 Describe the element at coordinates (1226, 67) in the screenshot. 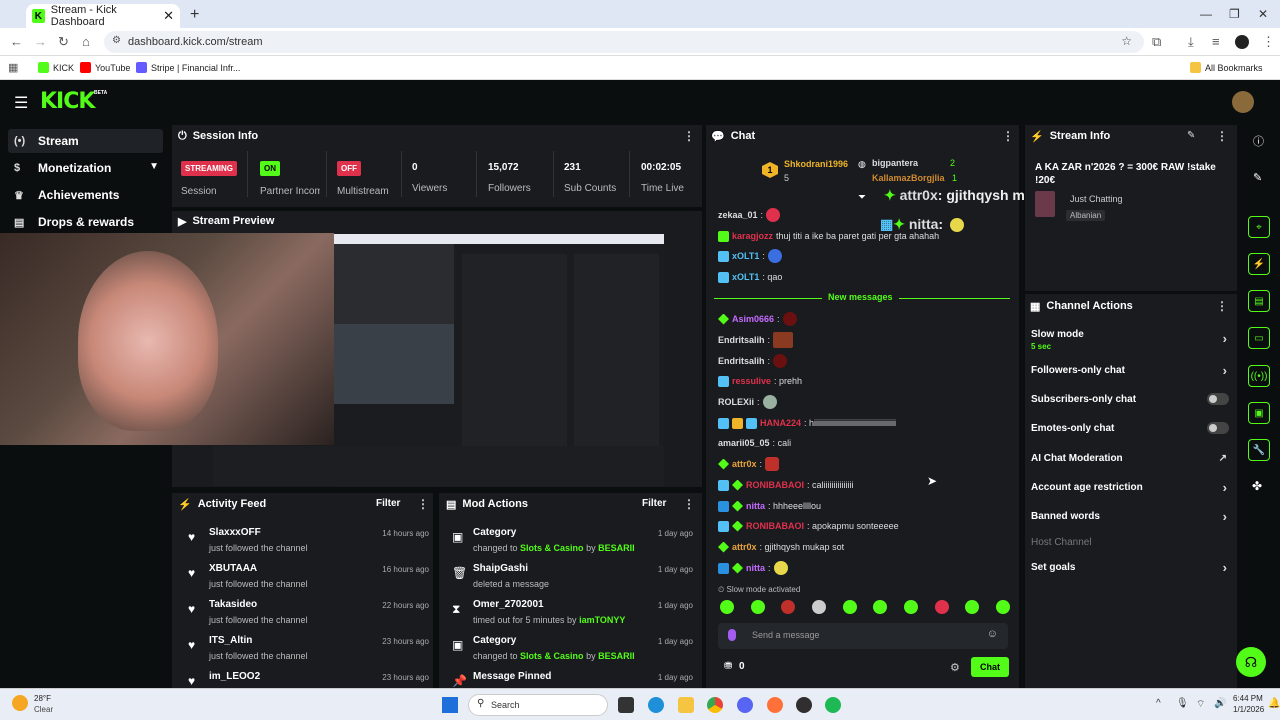

I see `all-bookmarks: All Bookmarks` at that location.